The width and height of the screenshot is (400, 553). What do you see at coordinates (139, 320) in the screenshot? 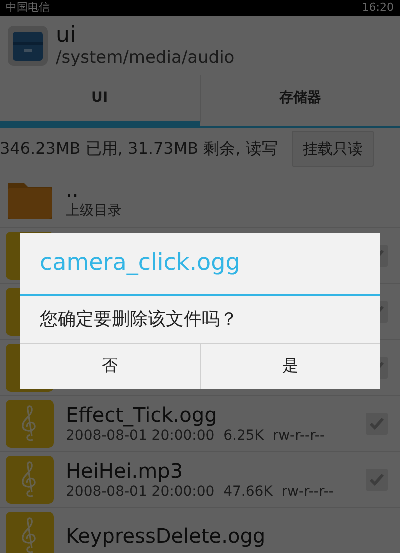
I see `dialog-message: 您确定要删除该文件吗？` at bounding box center [139, 320].